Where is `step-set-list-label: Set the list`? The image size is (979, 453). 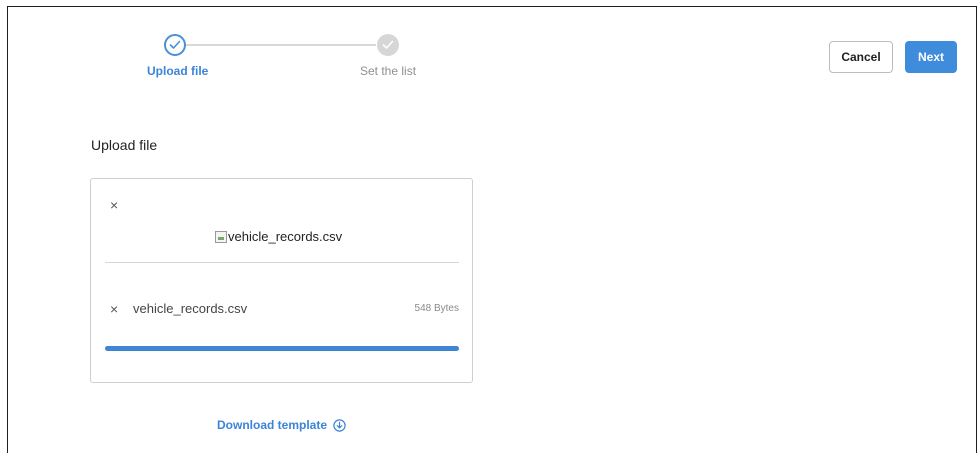 step-set-list-label: Set the list is located at coordinates (388, 71).